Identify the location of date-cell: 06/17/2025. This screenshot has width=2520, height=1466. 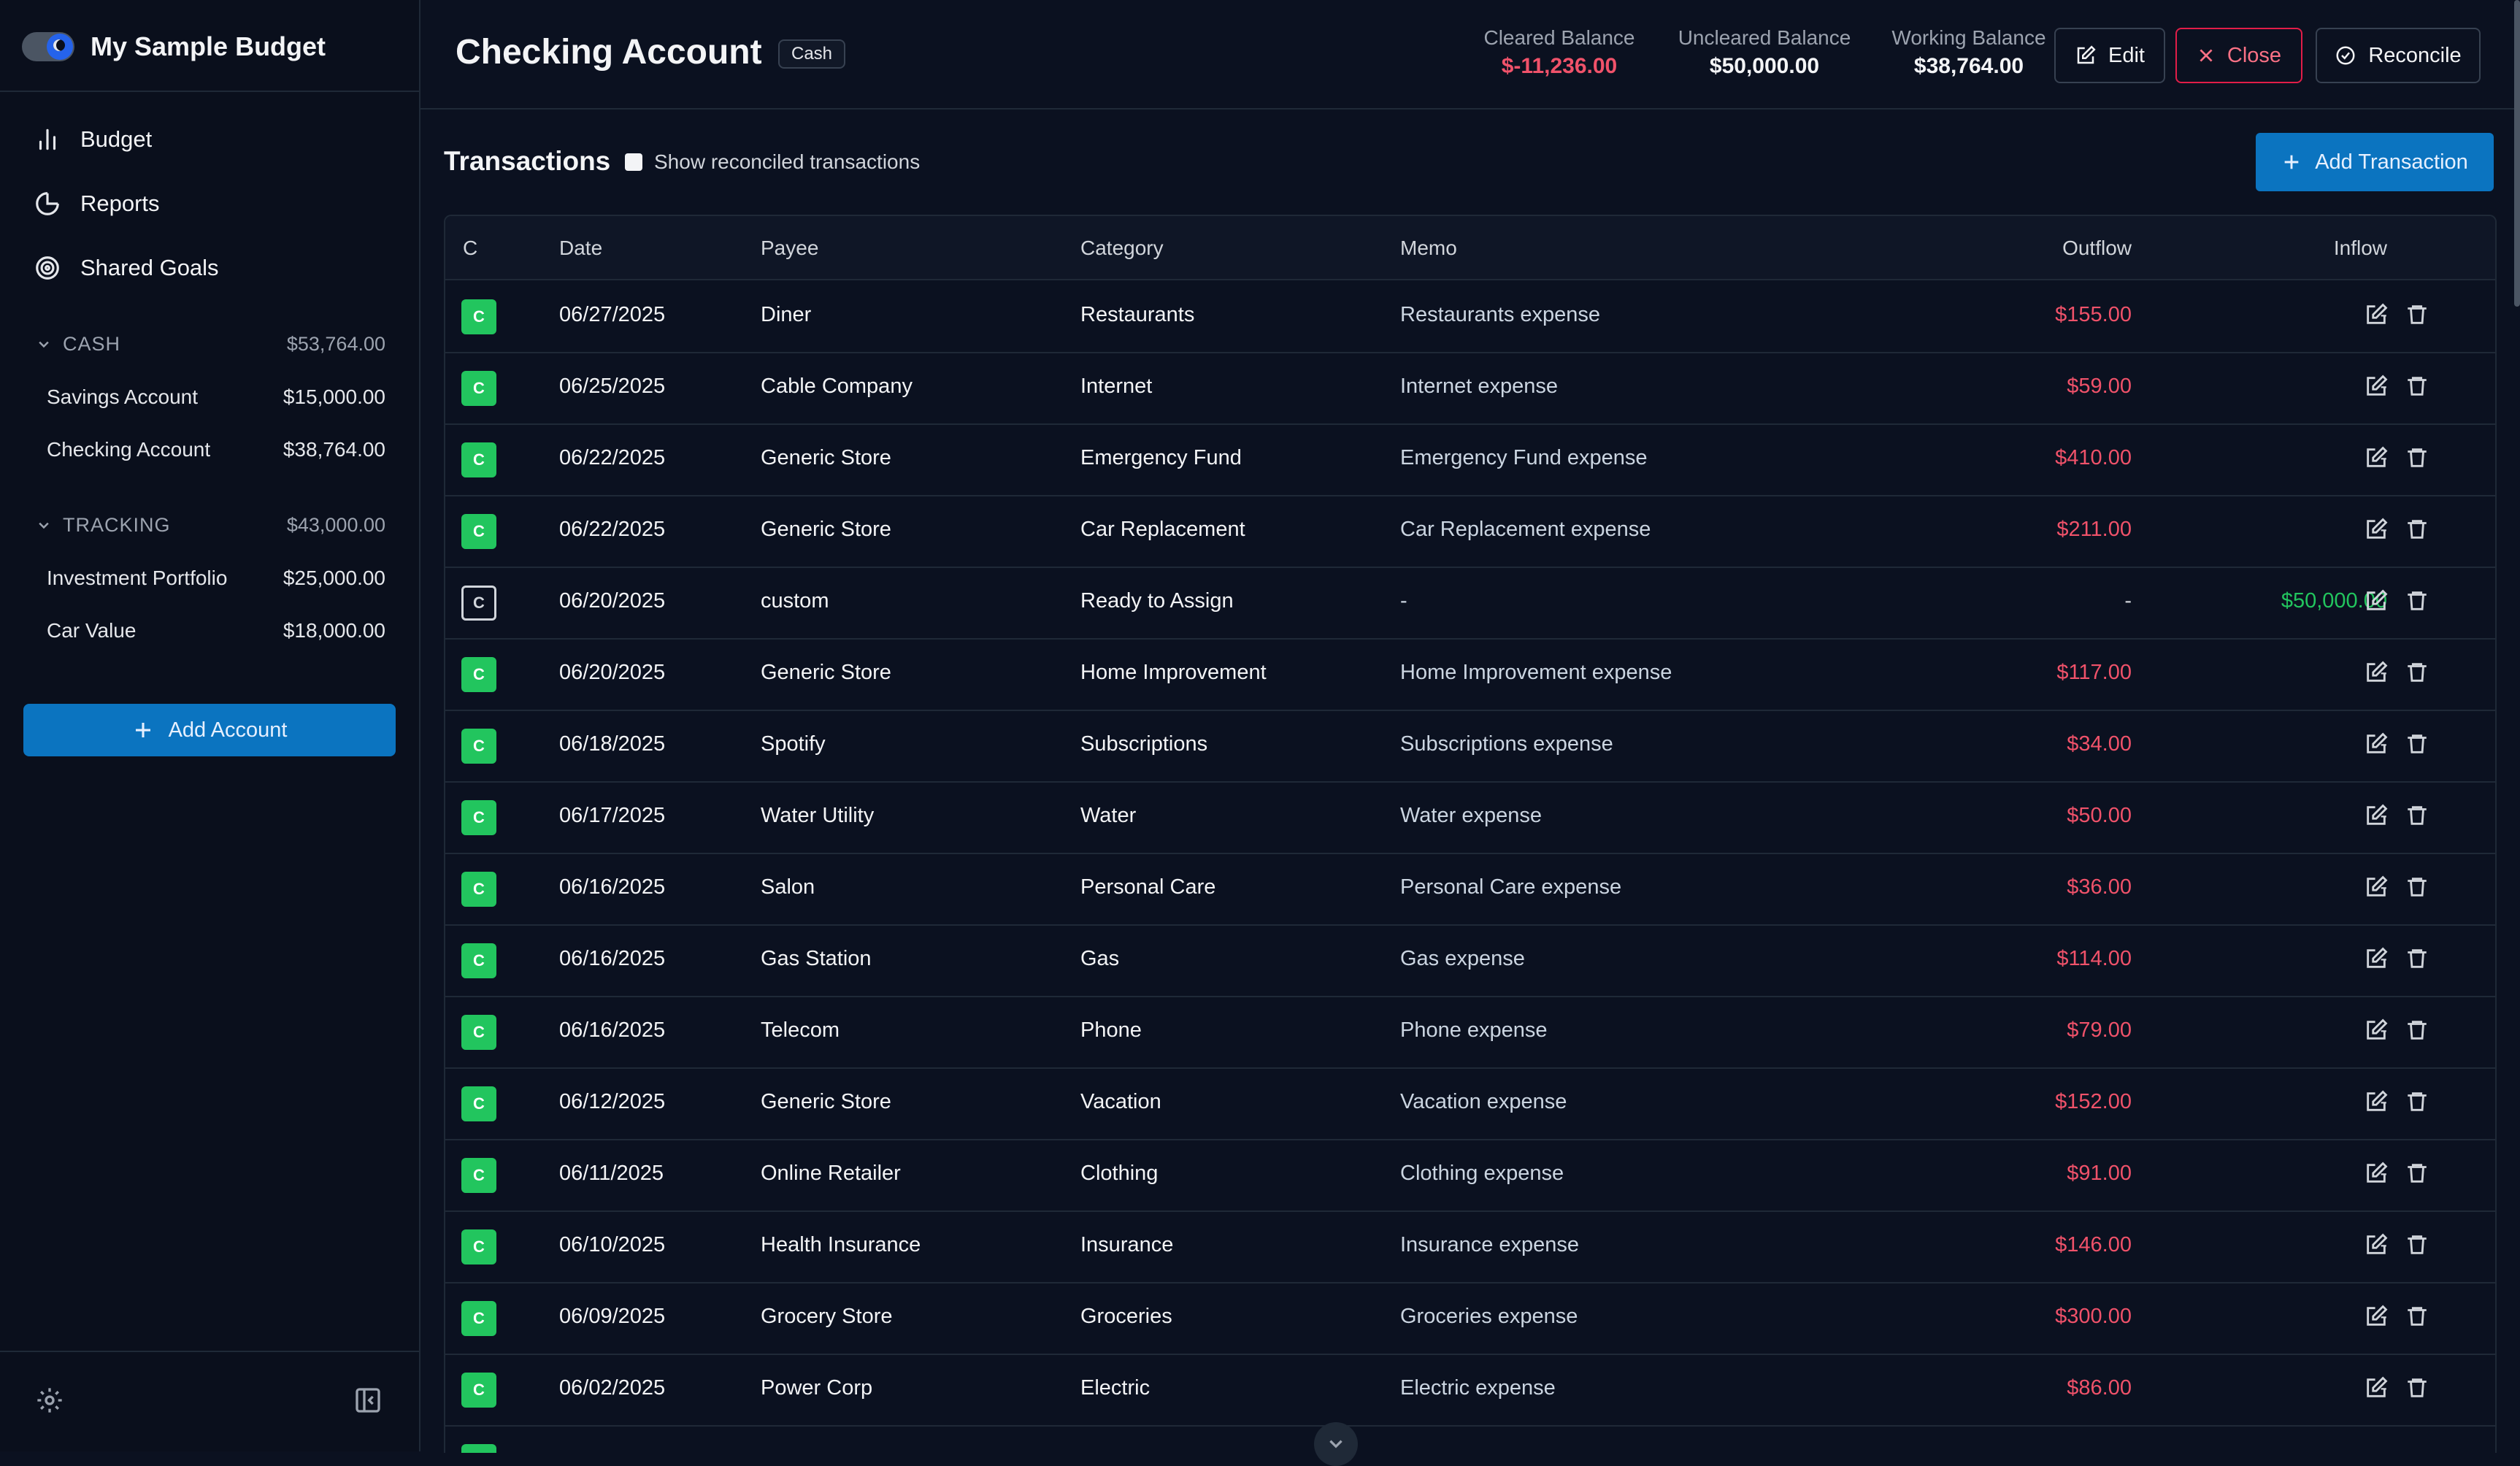
(612, 816).